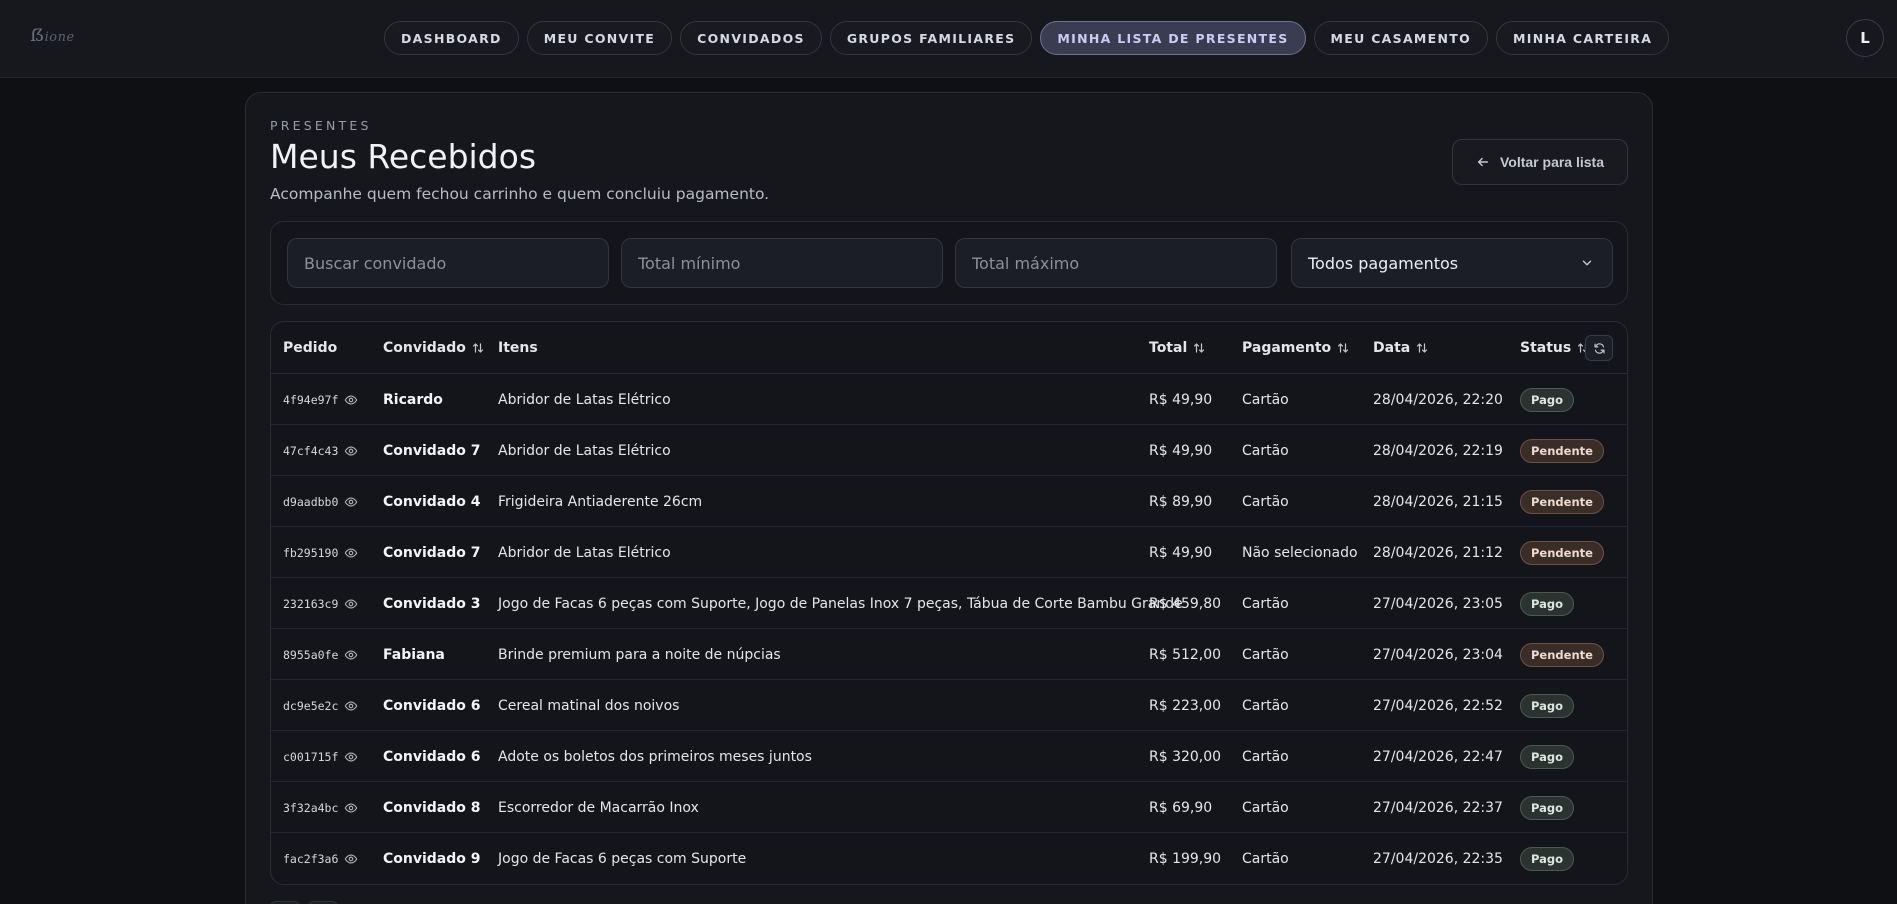  Describe the element at coordinates (1116, 263) in the screenshot. I see `max-total-input` at that location.